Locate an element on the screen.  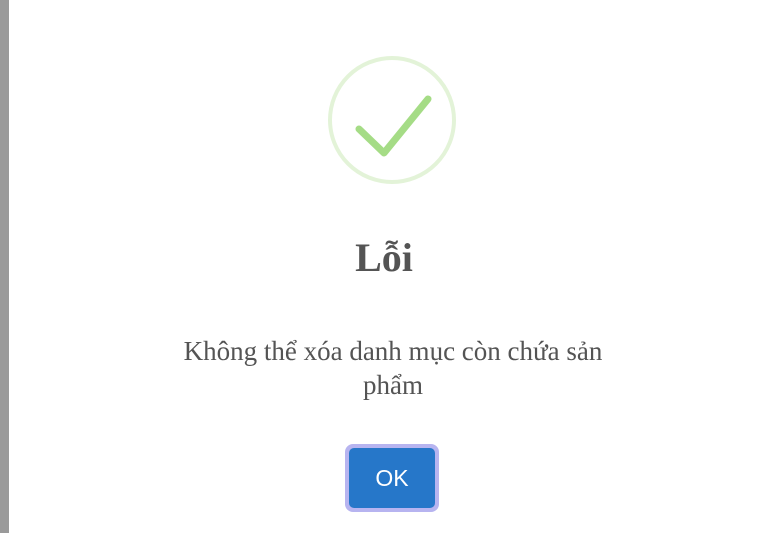
check-icon-ring is located at coordinates (392, 120).